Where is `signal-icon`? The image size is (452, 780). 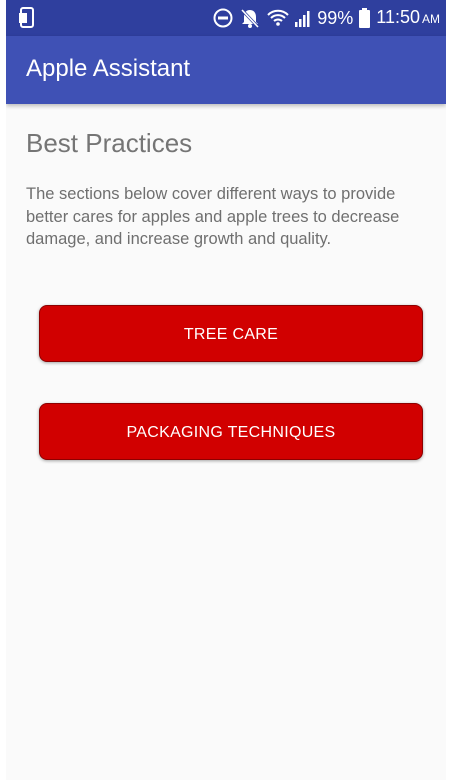
signal-icon is located at coordinates (303, 18).